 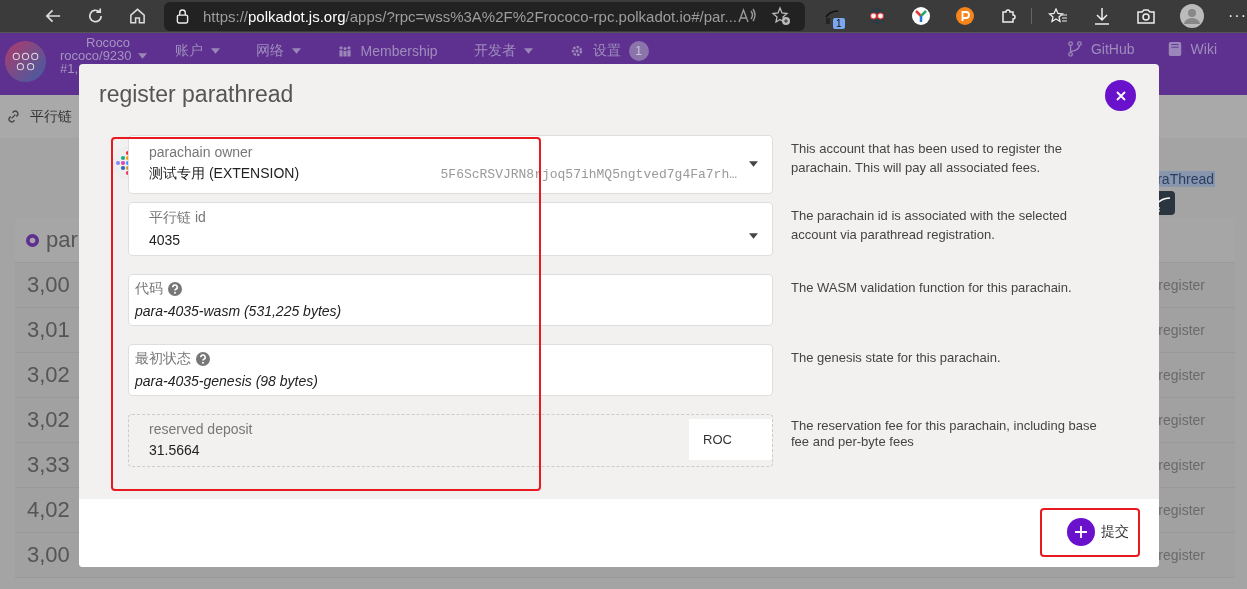 What do you see at coordinates (834, 16) in the screenshot?
I see `translate-extension-icon: 1` at bounding box center [834, 16].